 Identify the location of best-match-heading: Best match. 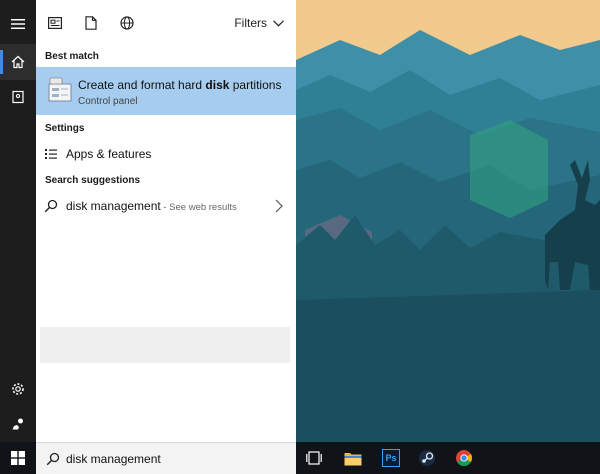
(72, 56).